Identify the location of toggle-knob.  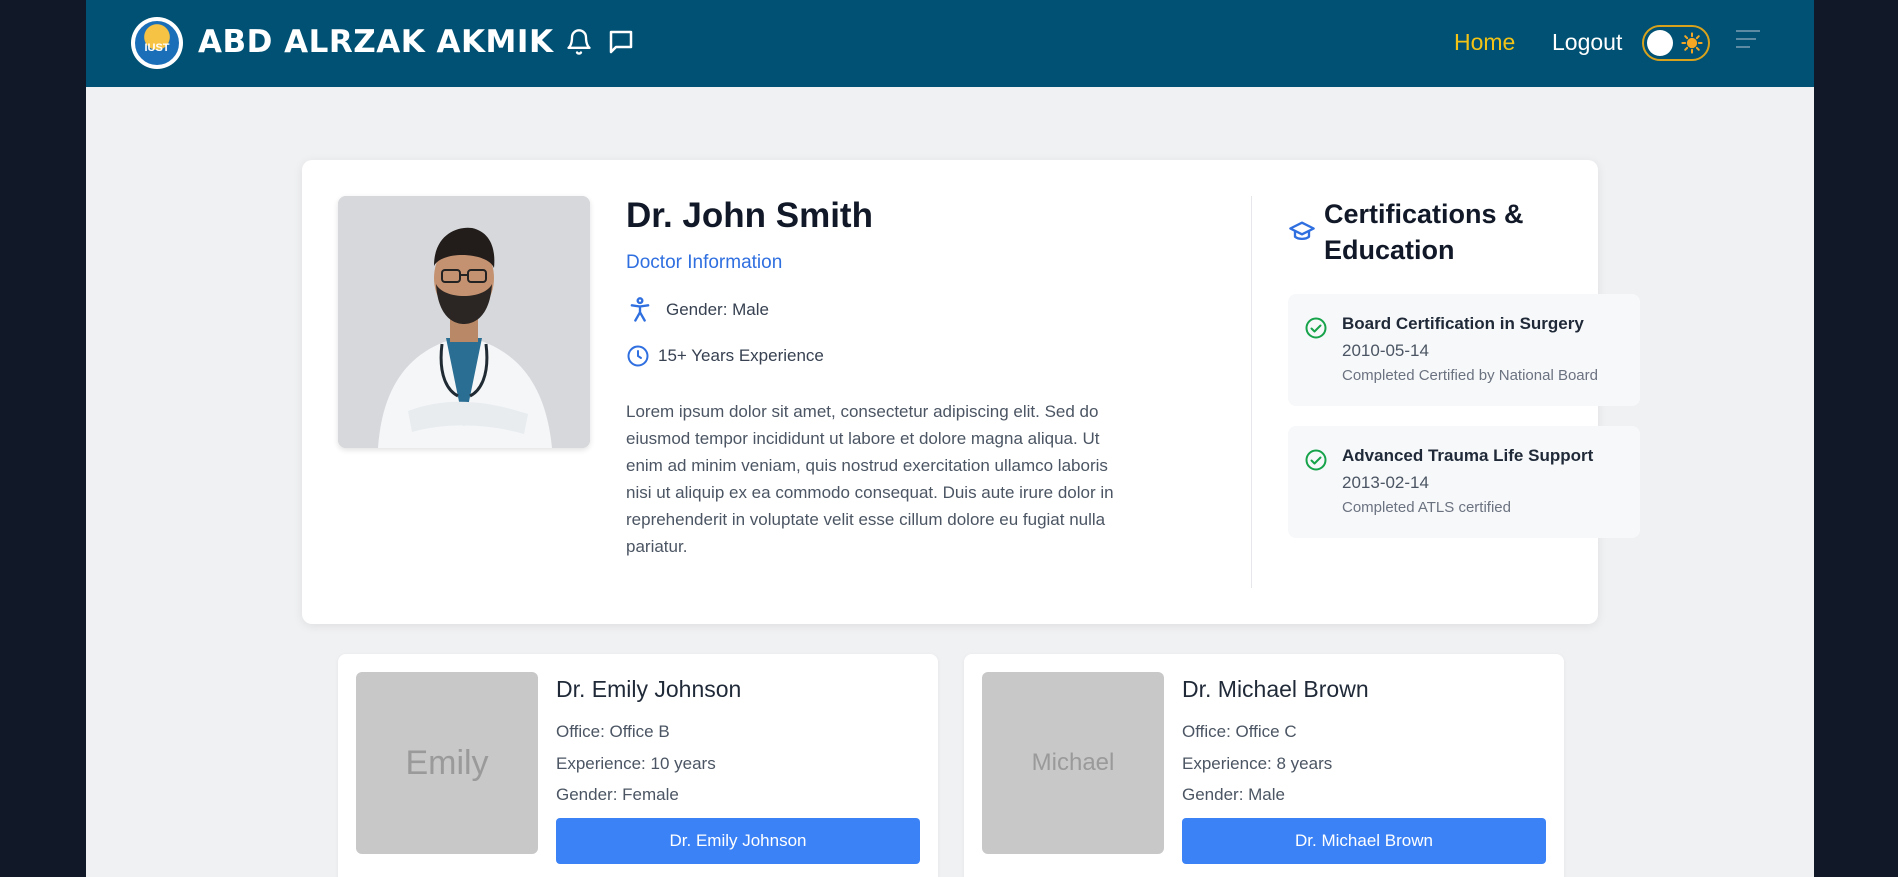
(1660, 43).